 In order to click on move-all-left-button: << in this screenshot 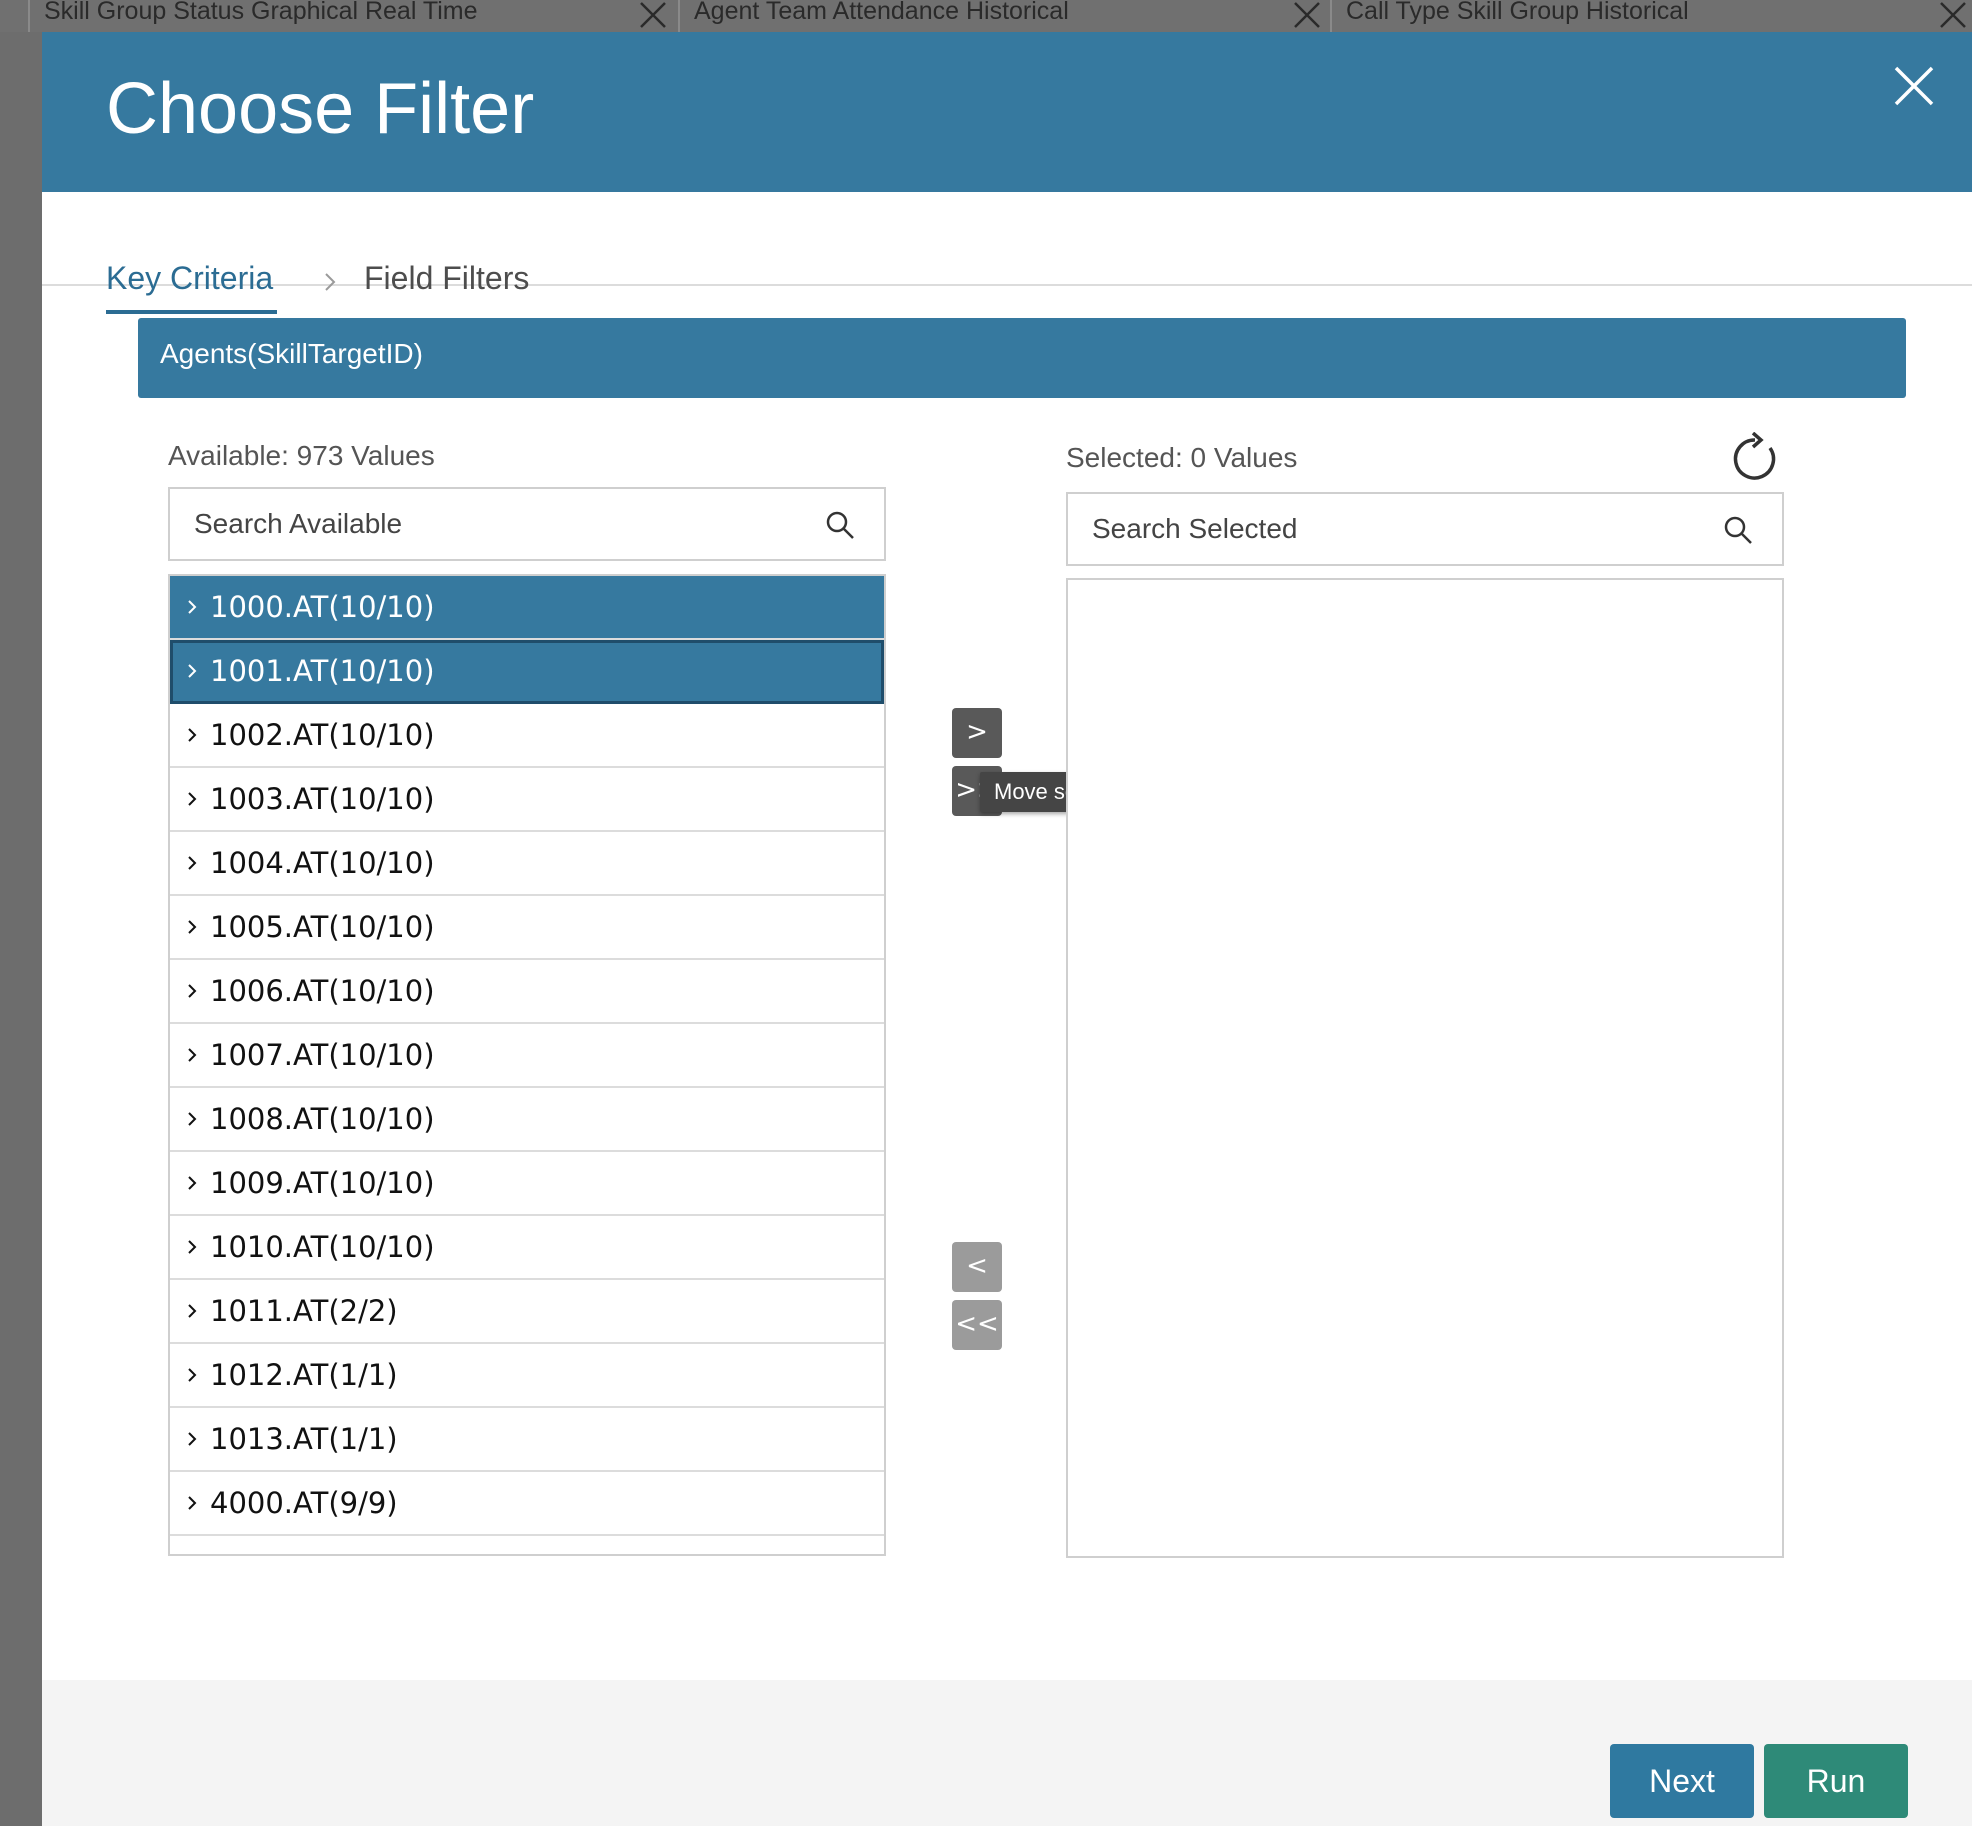, I will do `click(977, 1325)`.